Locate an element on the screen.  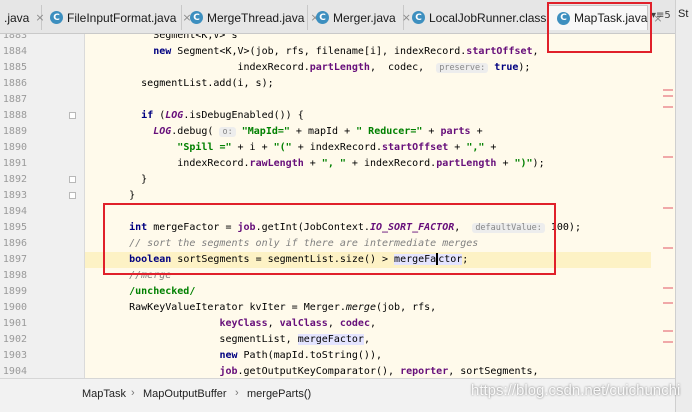
line-number: 1890 is located at coordinates (14, 147).